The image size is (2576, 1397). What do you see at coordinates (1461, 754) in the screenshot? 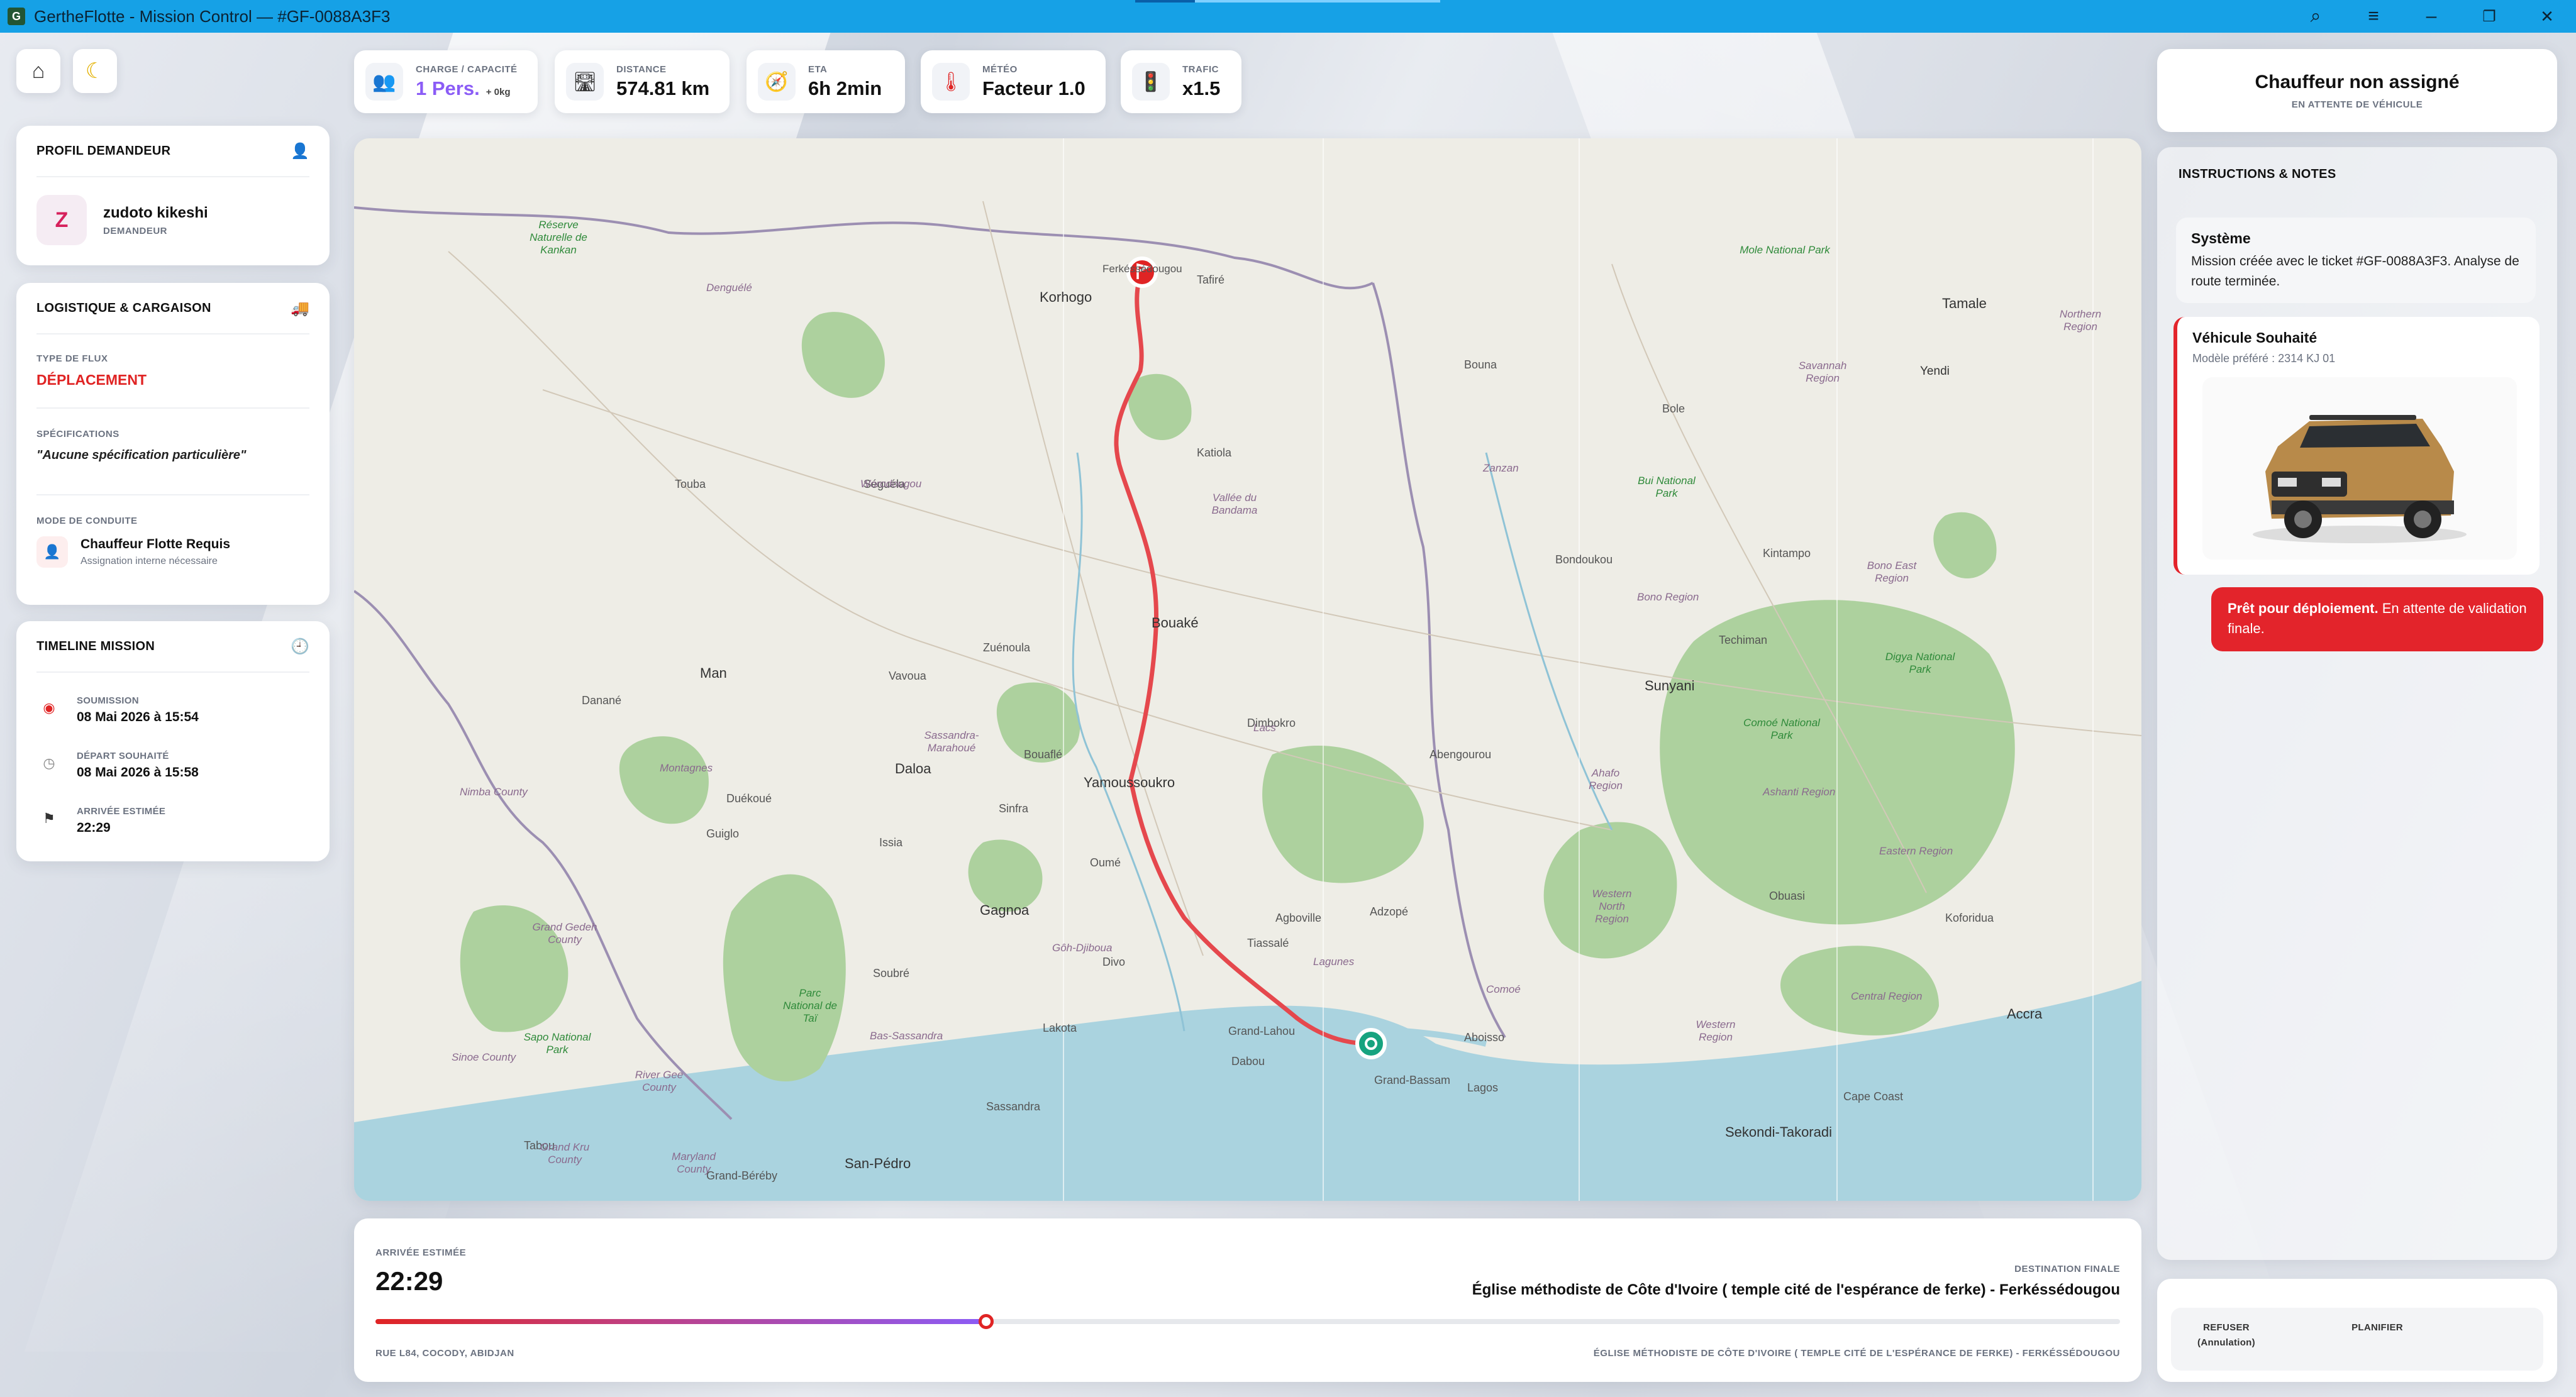
I see `map-label-city: Abengourou` at bounding box center [1461, 754].